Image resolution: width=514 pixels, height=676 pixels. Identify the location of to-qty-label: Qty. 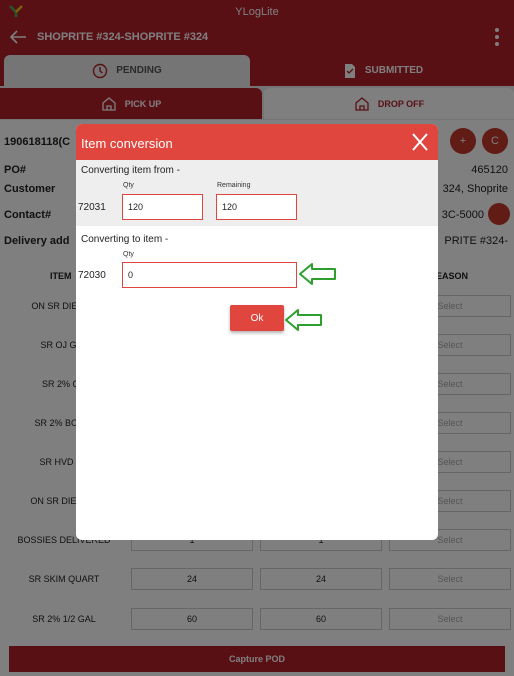
(128, 254).